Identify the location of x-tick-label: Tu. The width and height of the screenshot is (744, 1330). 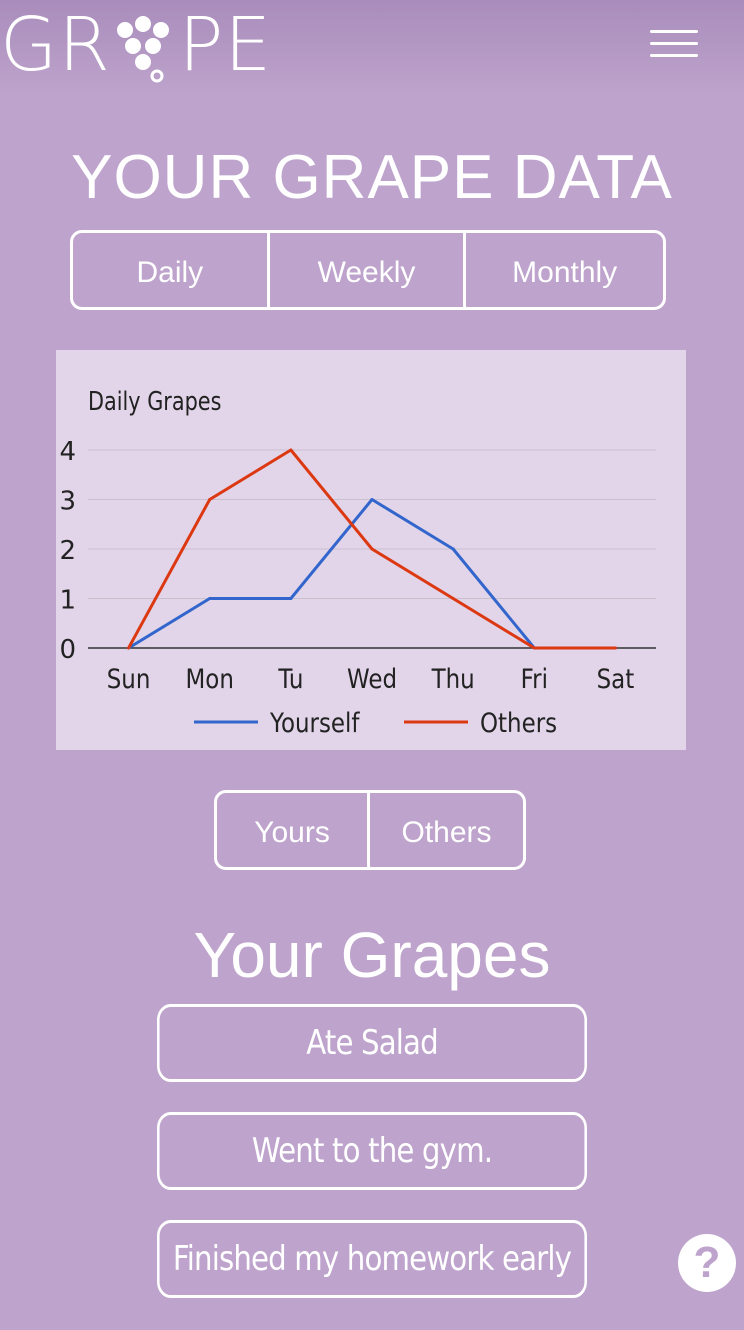
(290, 678).